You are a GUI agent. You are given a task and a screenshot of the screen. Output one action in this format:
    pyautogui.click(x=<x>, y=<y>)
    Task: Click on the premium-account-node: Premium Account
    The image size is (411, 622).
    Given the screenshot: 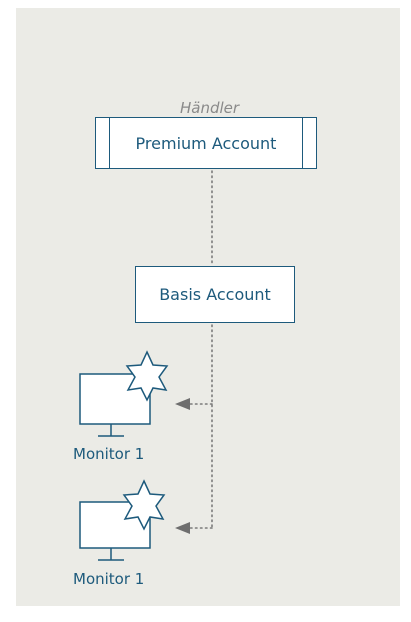 What is the action you would take?
    pyautogui.click(x=206, y=143)
    